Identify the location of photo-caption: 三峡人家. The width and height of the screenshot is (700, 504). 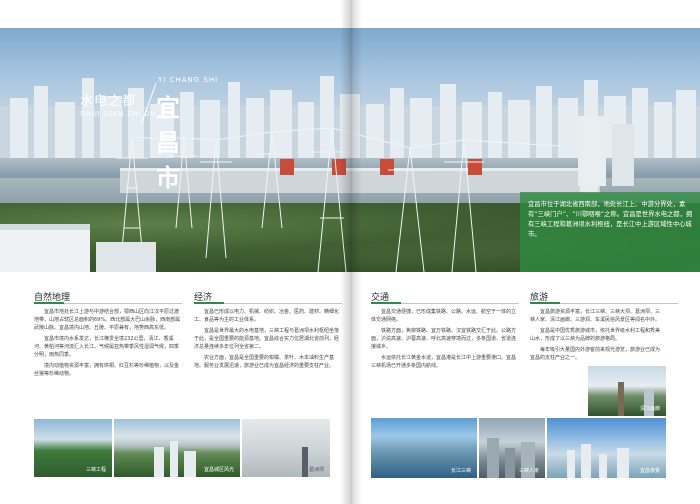
(528, 471).